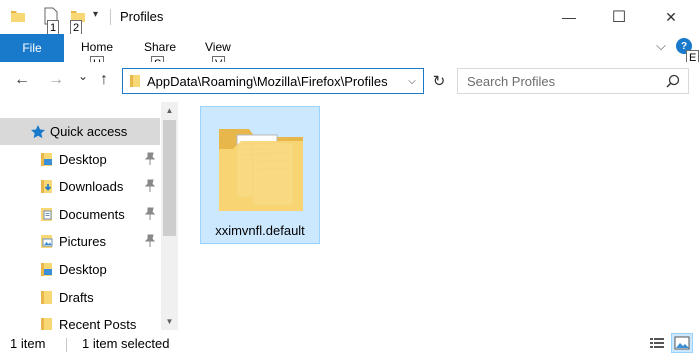 The width and height of the screenshot is (700, 357). I want to click on nav-item-desktop: Desktop, so click(80, 159).